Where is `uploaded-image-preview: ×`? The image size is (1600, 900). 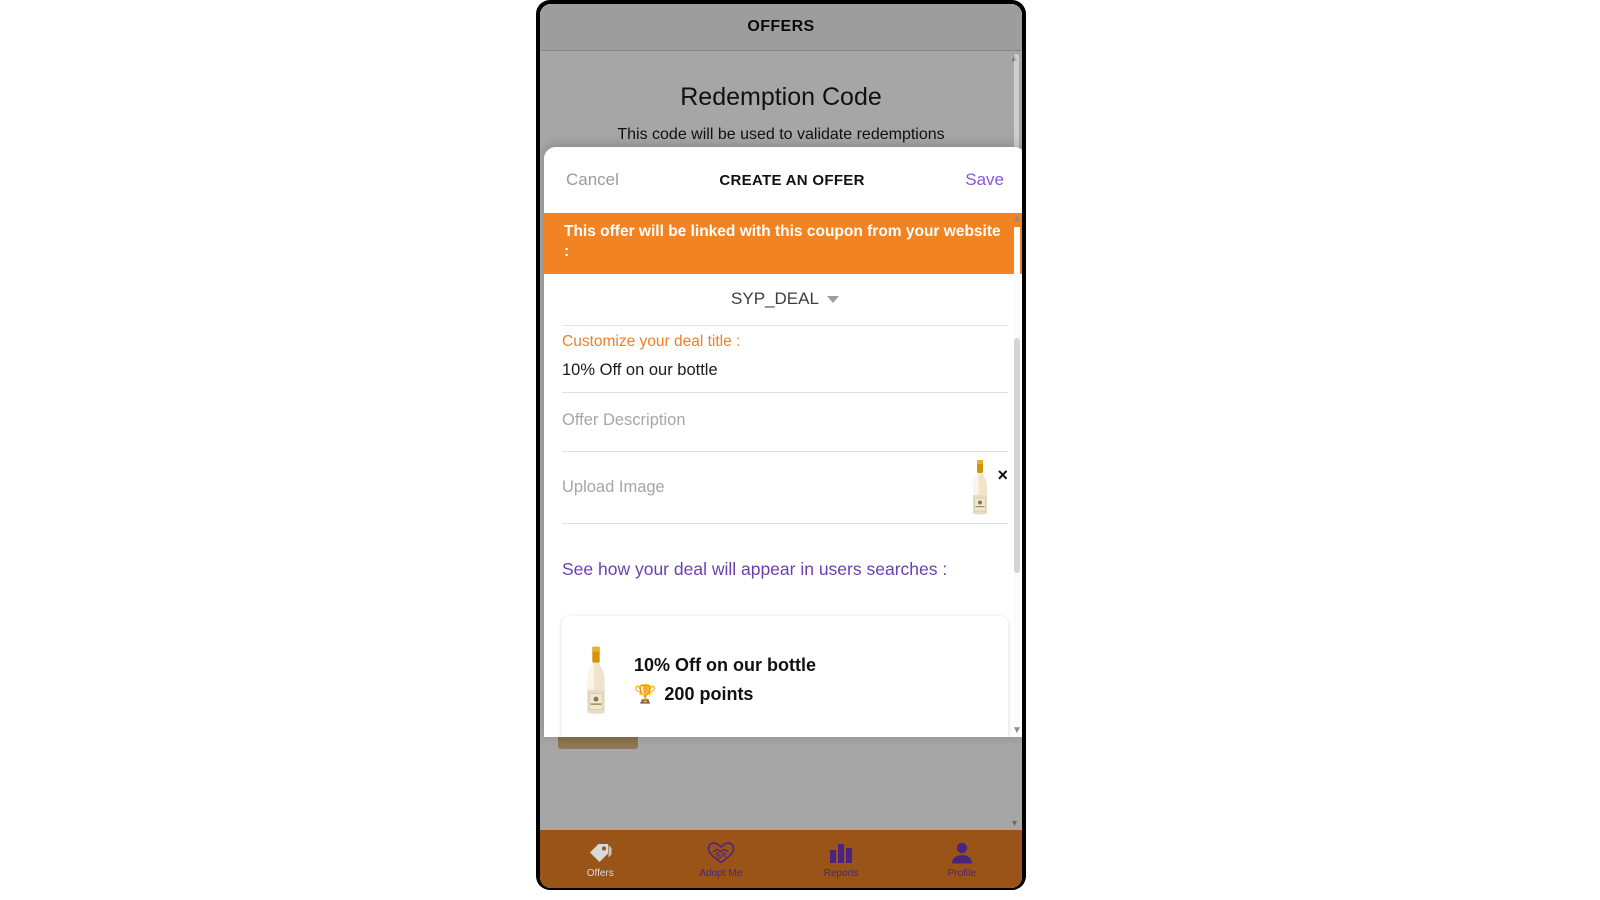 uploaded-image-preview: × is located at coordinates (987, 487).